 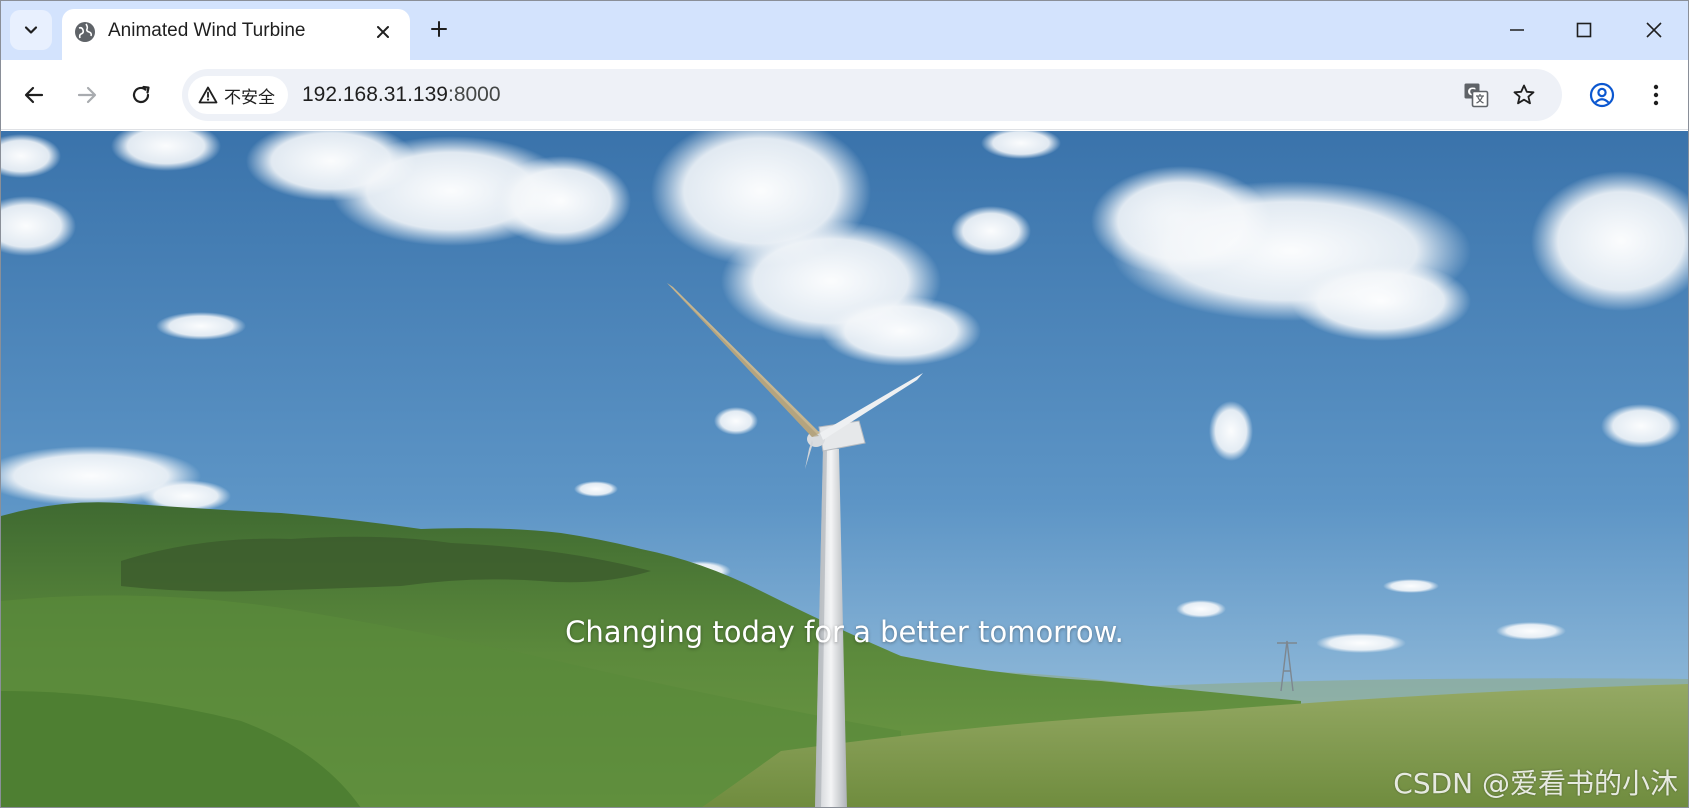 I want to click on translate-button: G, so click(x=1476, y=95).